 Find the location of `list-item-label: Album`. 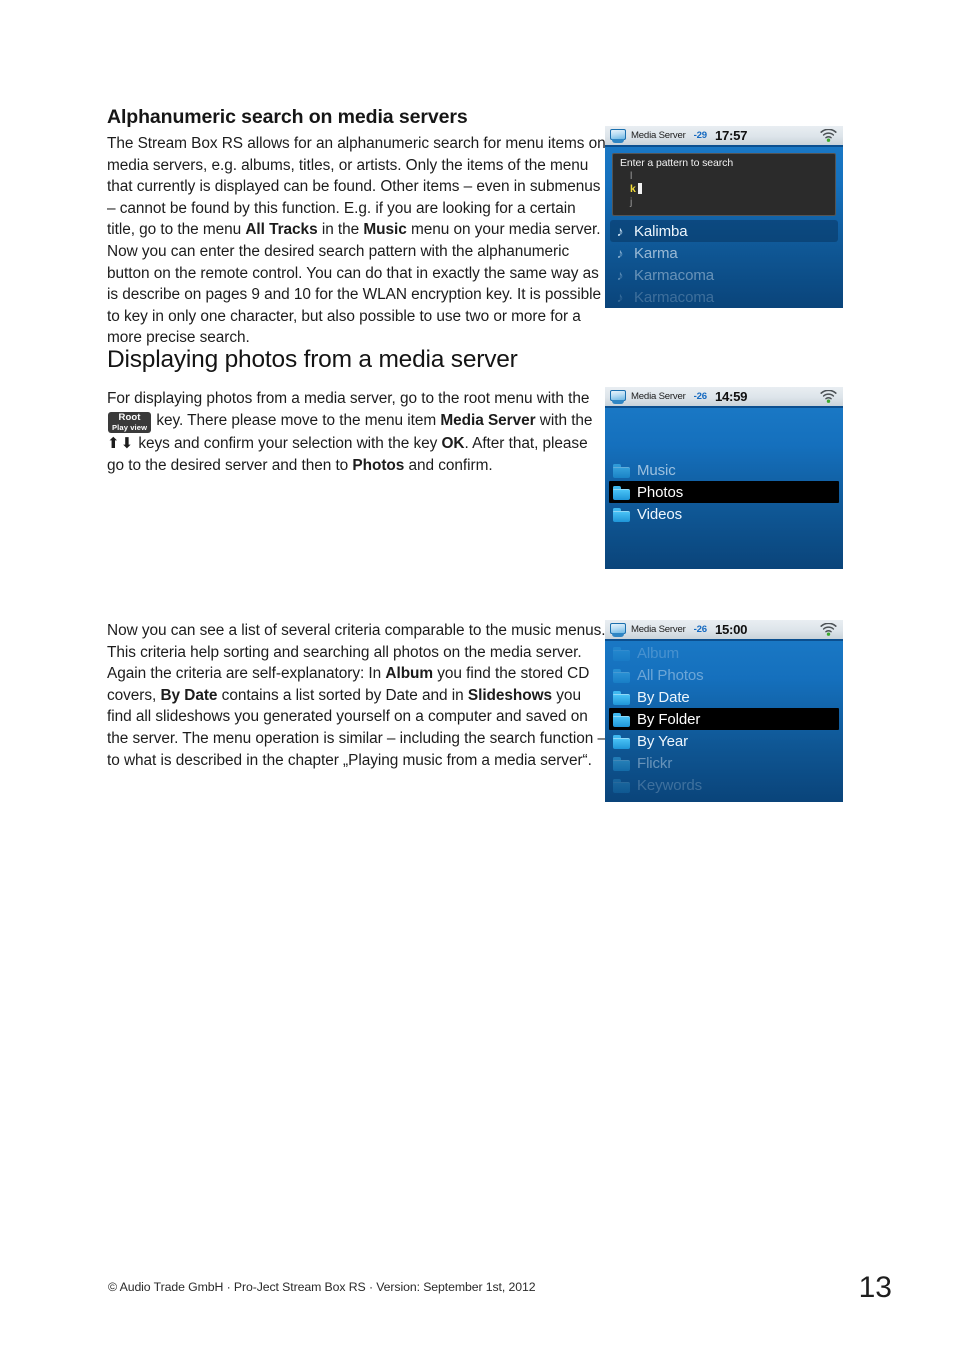

list-item-label: Album is located at coordinates (658, 653).